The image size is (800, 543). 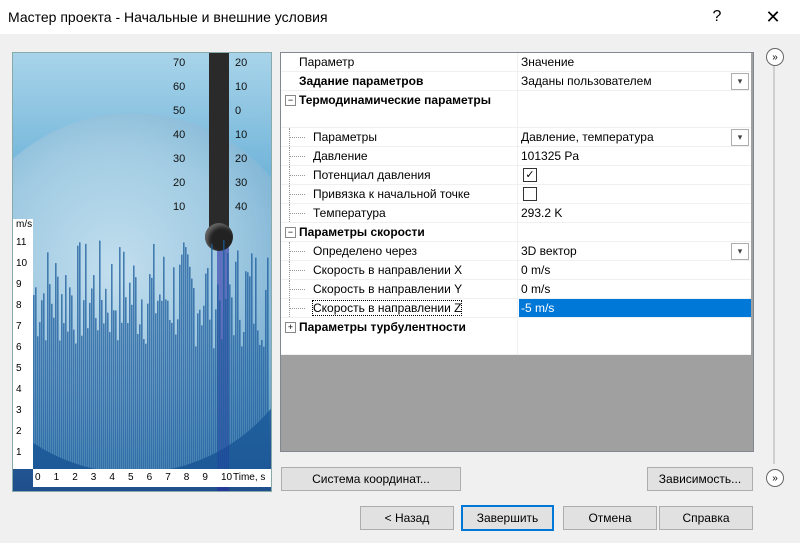 I want to click on expand-panel-top-icon: », so click(x=775, y=57).